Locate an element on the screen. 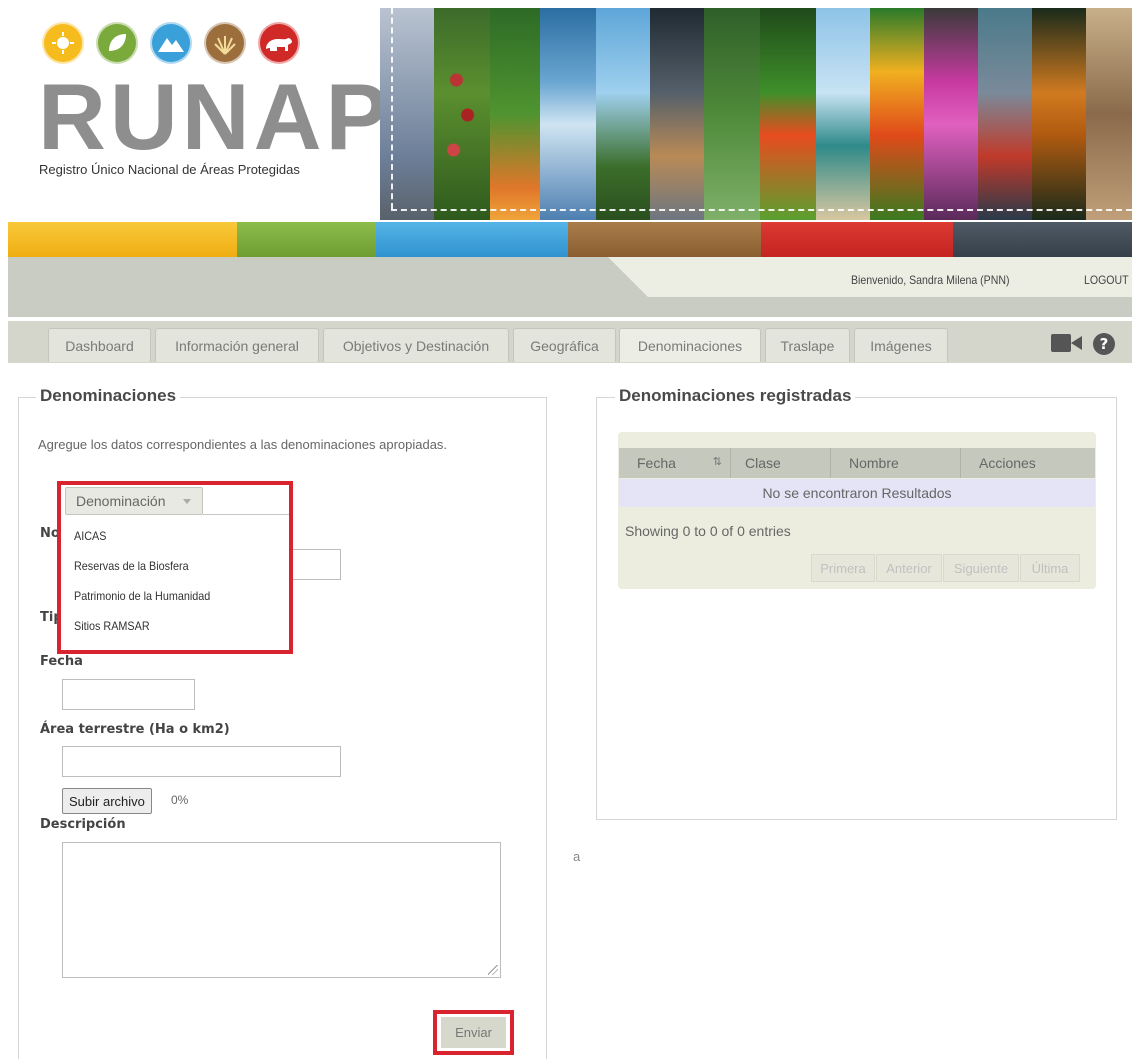  submit-highlight-box is located at coordinates (473, 1032).